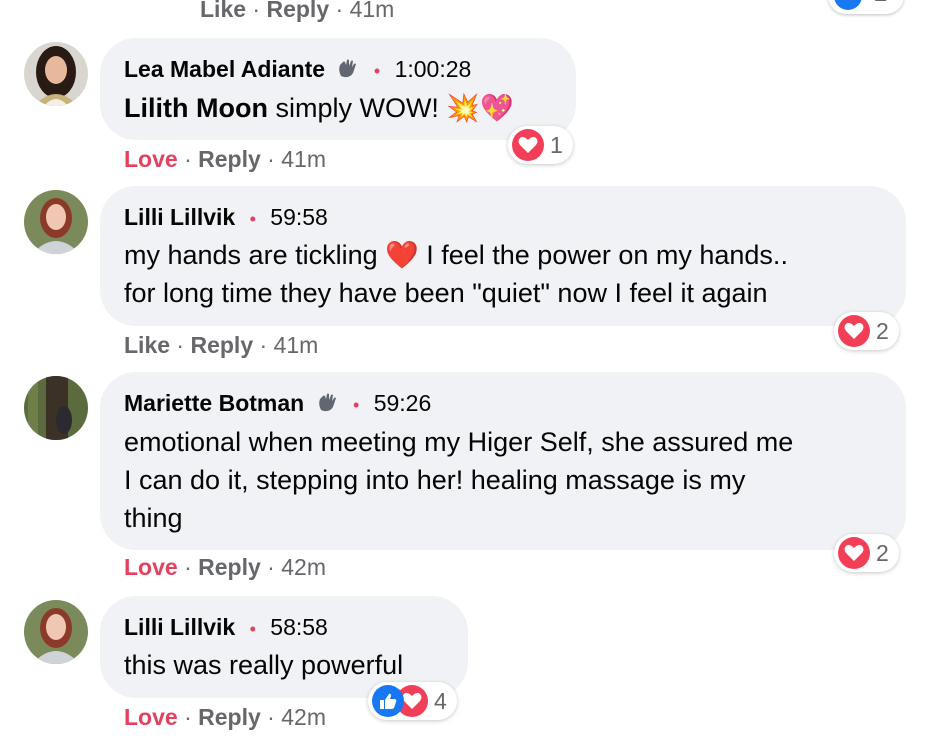 The height and width of the screenshot is (742, 940). What do you see at coordinates (224, 69) in the screenshot?
I see `author-name: Lea Mabel Adiante` at bounding box center [224, 69].